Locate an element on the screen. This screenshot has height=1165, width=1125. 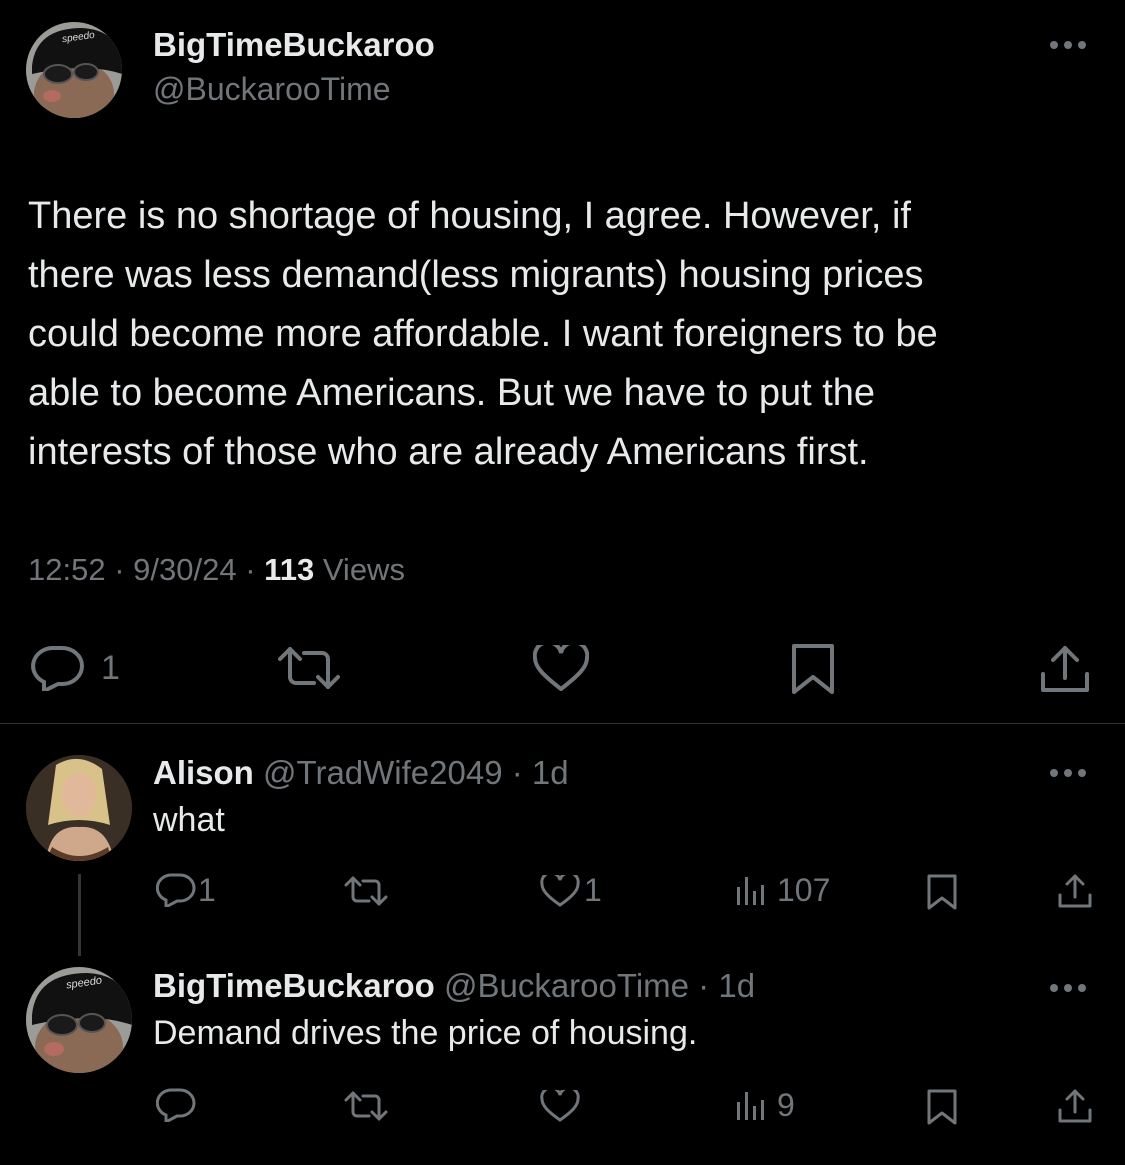
reply-handle: @TradWife2049 is located at coordinates (383, 772).